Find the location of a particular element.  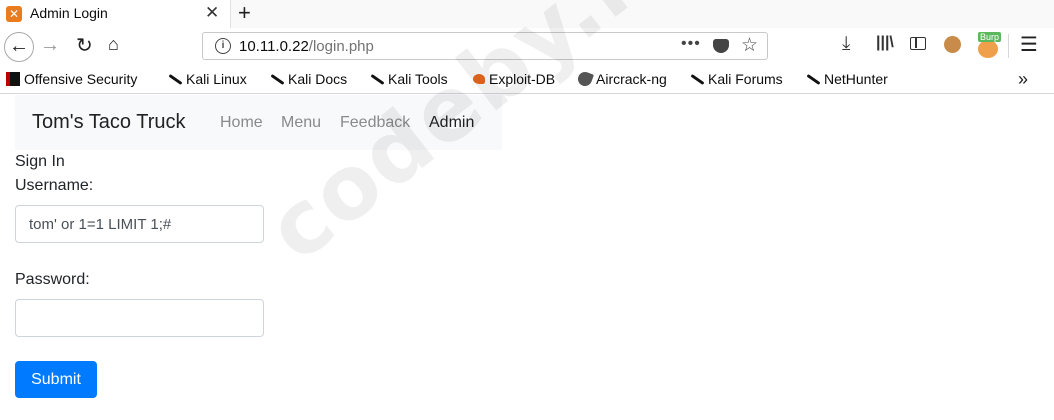

bookmark-kali-forums: Kali Forums is located at coordinates (736, 79).